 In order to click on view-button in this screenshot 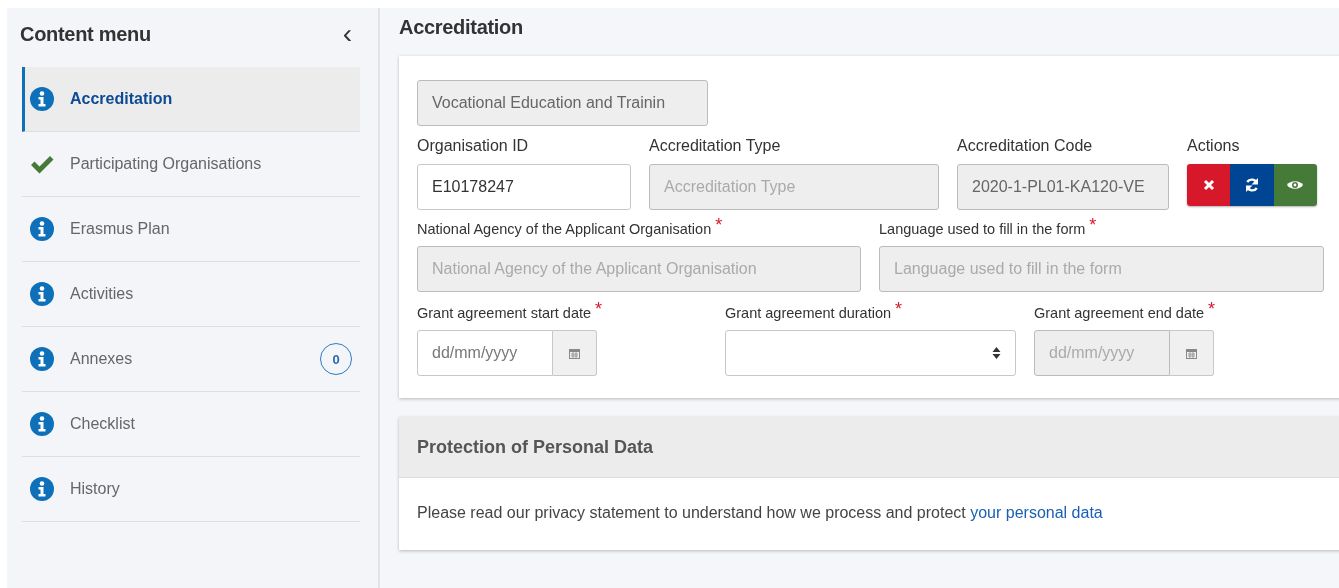, I will do `click(1295, 185)`.